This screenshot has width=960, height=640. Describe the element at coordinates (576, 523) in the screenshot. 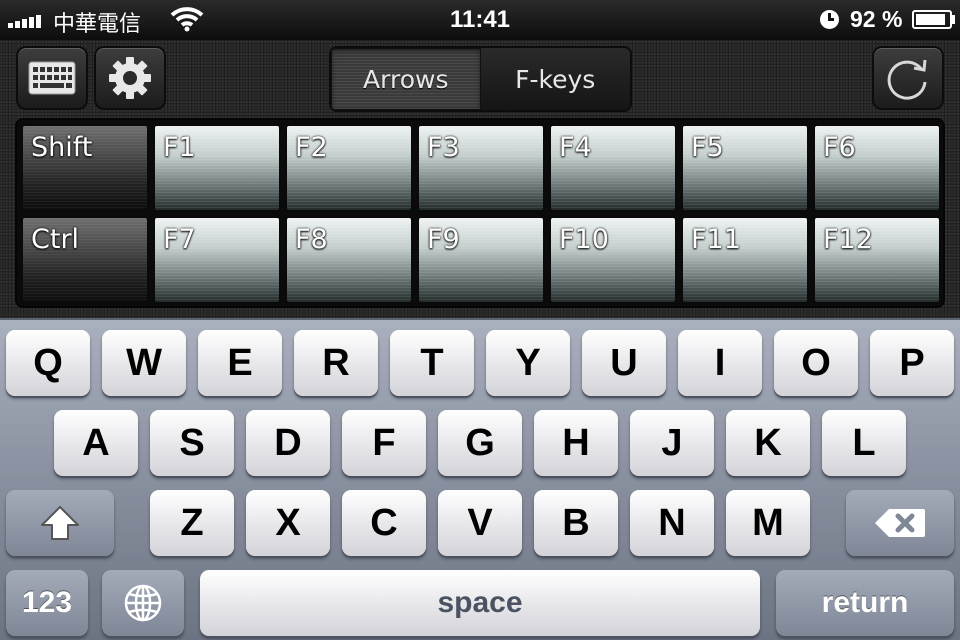

I see `key-b: B` at that location.